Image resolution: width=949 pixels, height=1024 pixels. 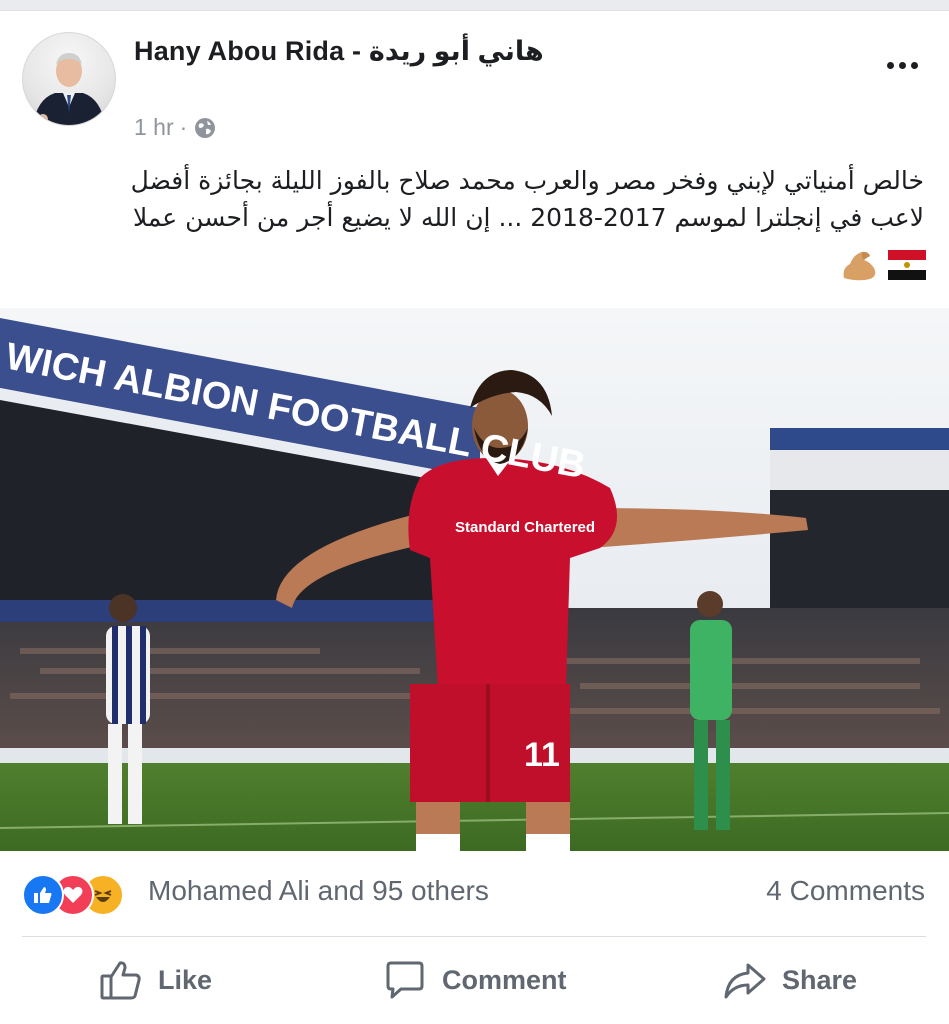 I want to click on comment-button: Comment, so click(x=474, y=980).